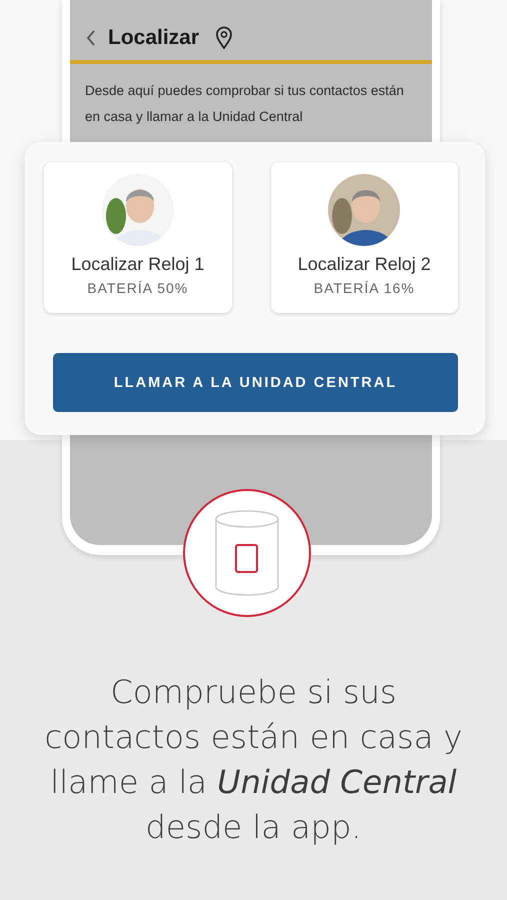 The width and height of the screenshot is (507, 900). I want to click on back-icon, so click(91, 38).